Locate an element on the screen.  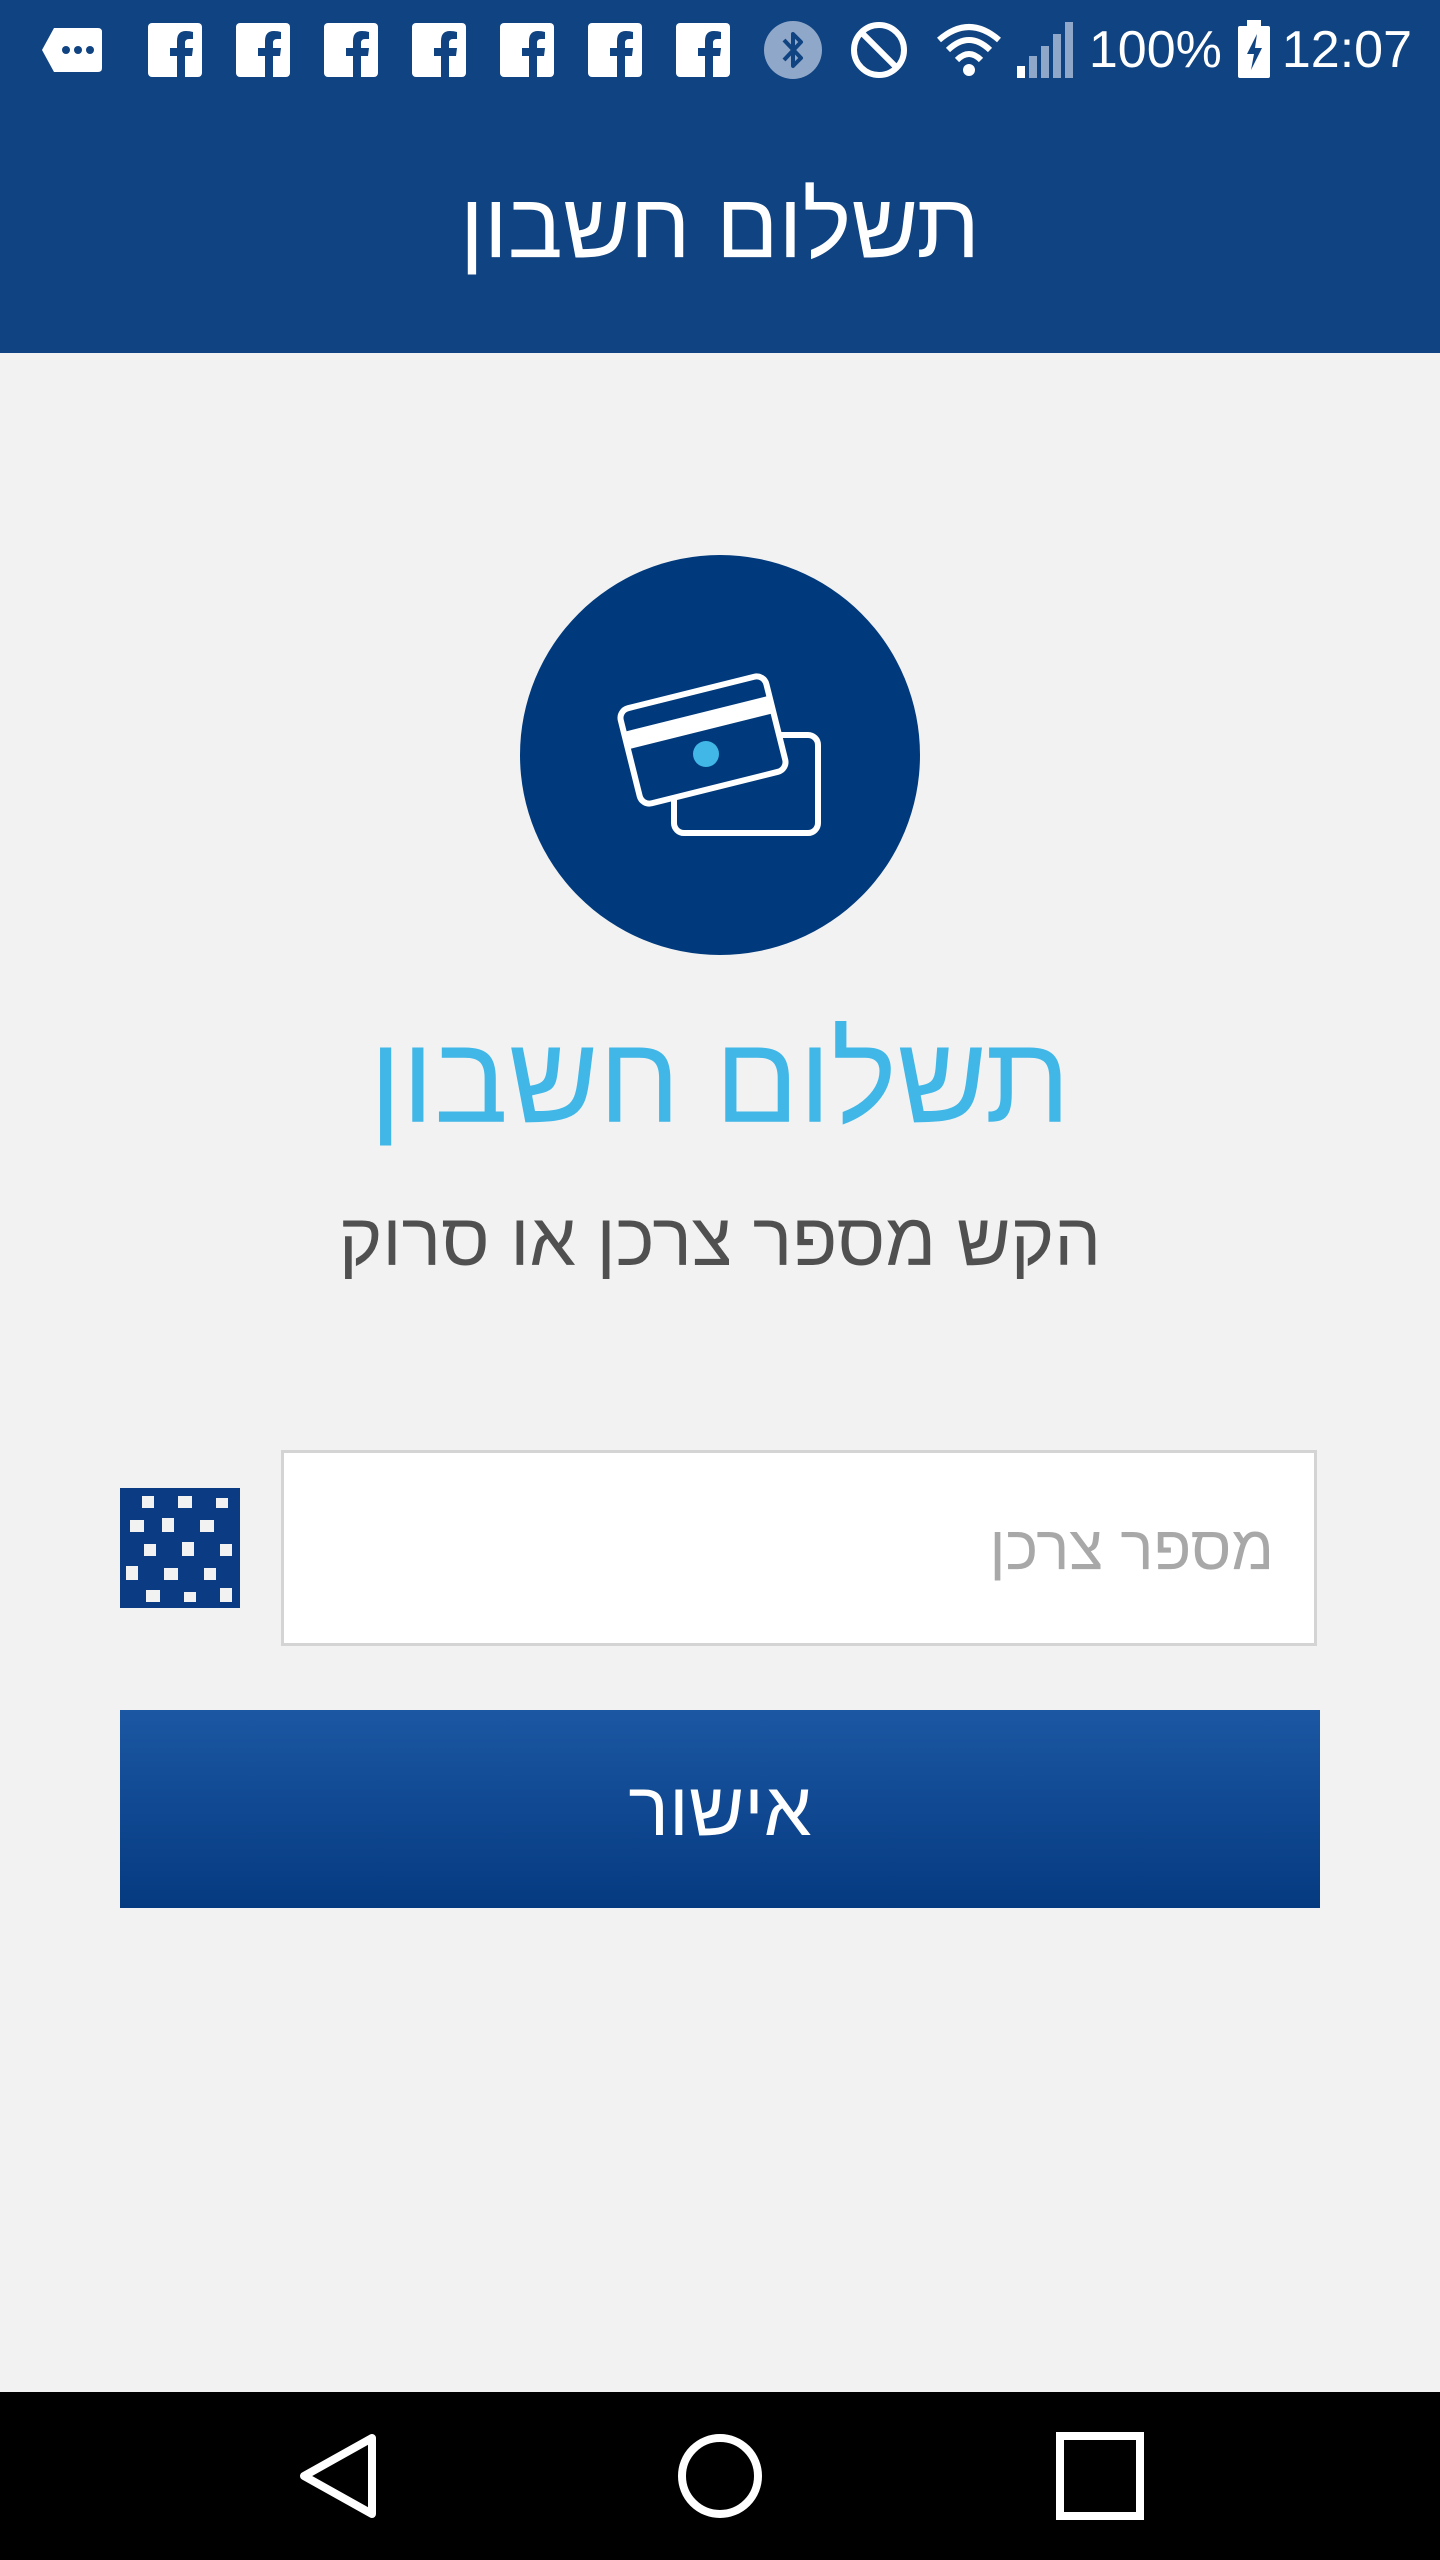
chat-icon is located at coordinates (72, 50).